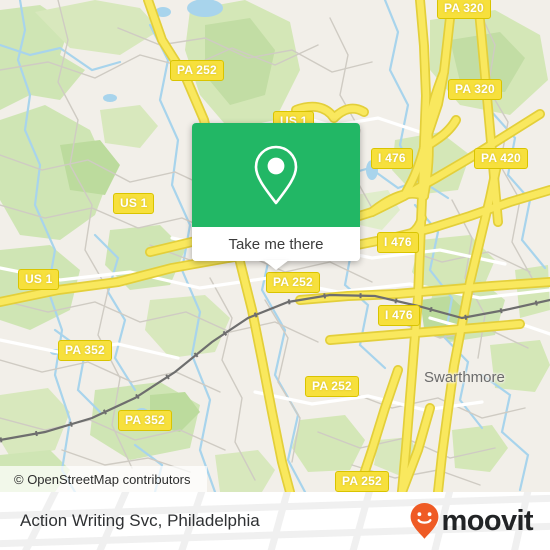 This screenshot has height=550, width=550. Describe the element at coordinates (487, 520) in the screenshot. I see `moovit-wordmark: moovit` at that location.